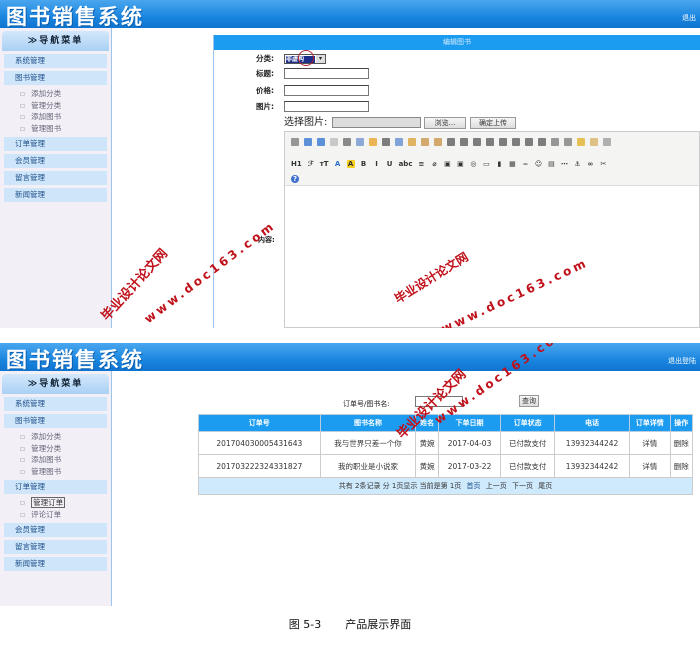  What do you see at coordinates (464, 142) in the screenshot?
I see `align-center-icon` at bounding box center [464, 142].